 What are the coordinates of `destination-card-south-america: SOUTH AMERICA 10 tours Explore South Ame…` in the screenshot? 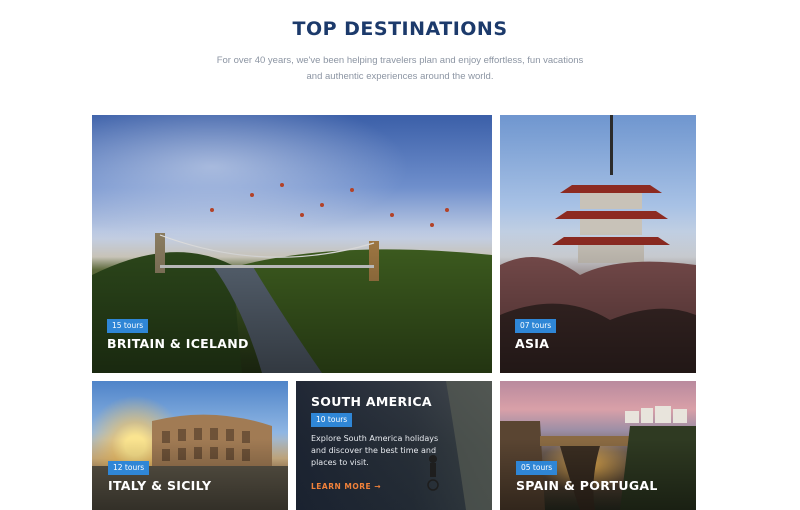 It's located at (394, 445).